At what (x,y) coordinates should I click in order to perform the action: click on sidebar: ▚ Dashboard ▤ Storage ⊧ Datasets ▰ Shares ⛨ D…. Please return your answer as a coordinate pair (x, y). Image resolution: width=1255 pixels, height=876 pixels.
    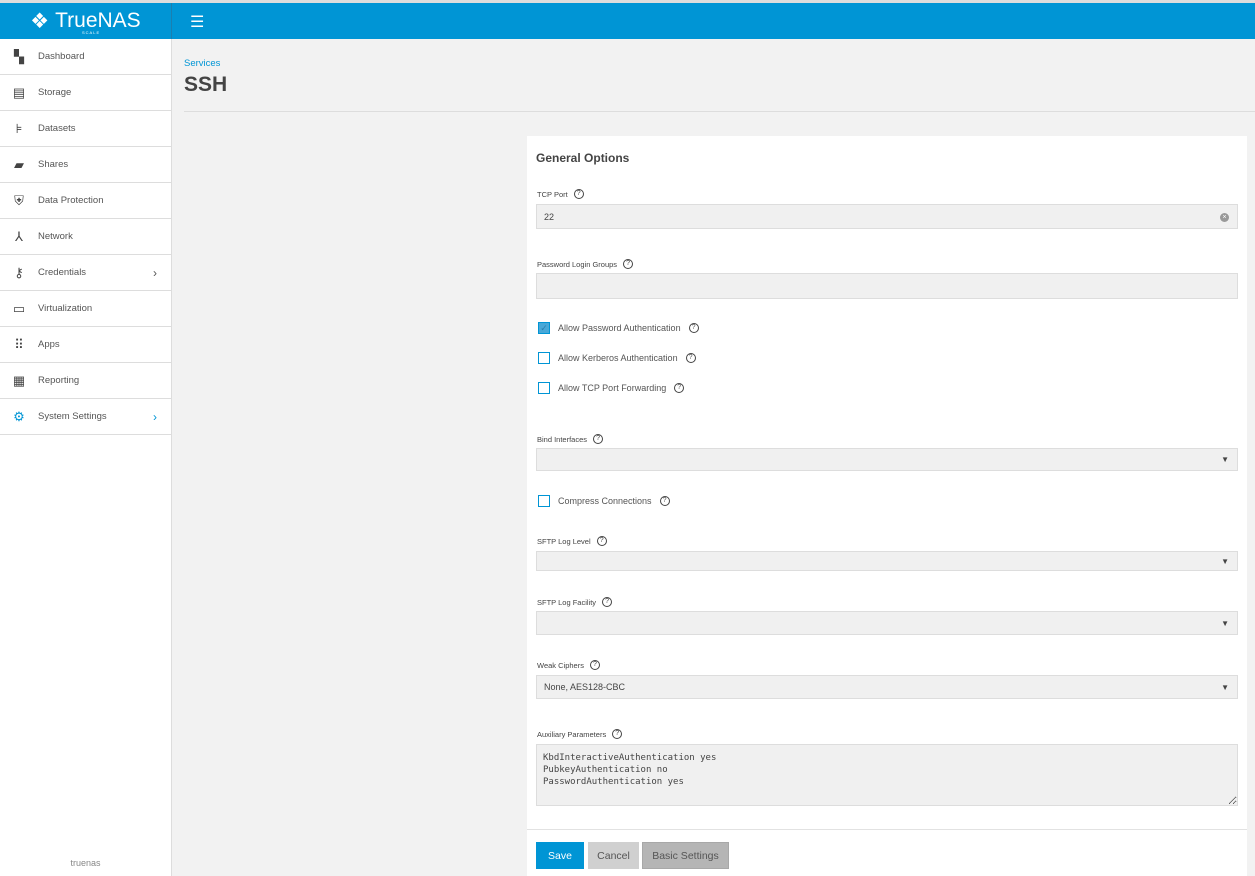
    Looking at the image, I should click on (86, 457).